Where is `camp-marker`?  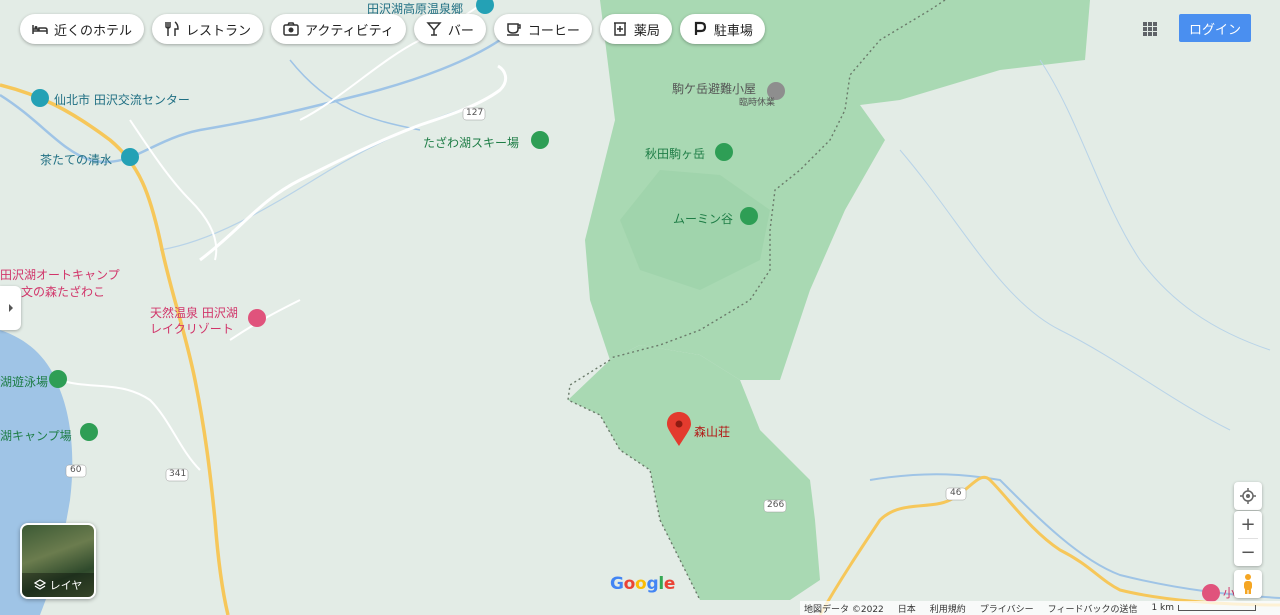 camp-marker is located at coordinates (89, 432).